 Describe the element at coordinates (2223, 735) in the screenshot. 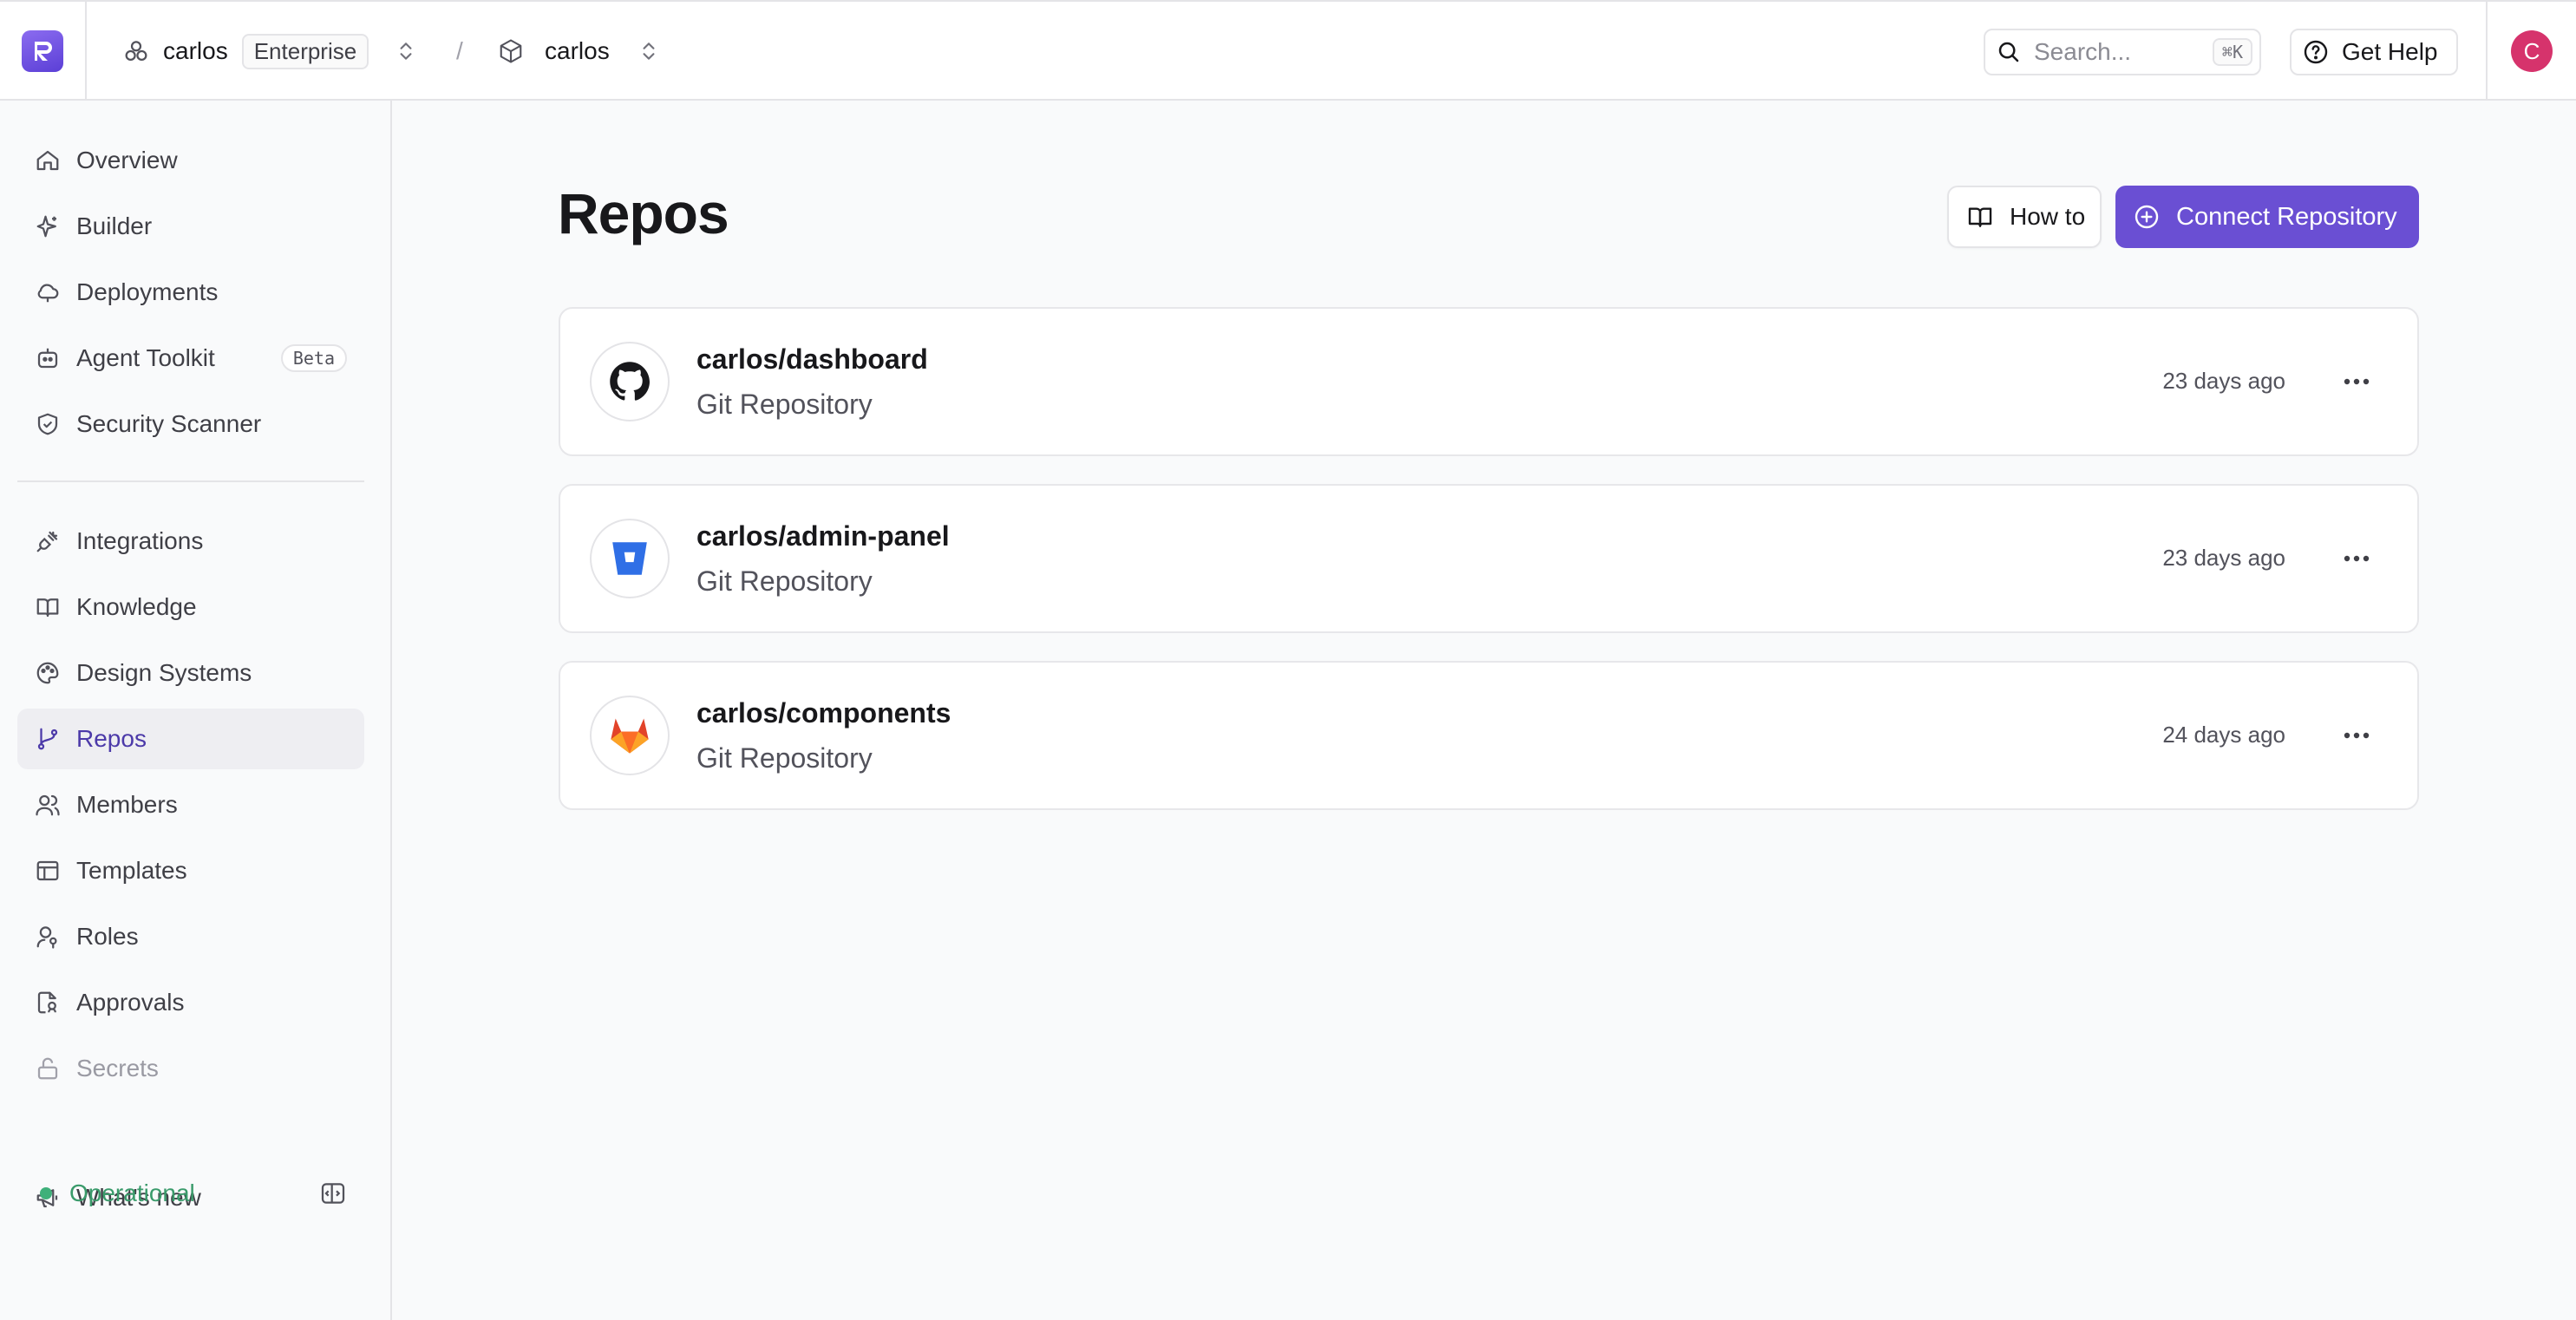

I see `repo-updated: 24 days ago` at that location.